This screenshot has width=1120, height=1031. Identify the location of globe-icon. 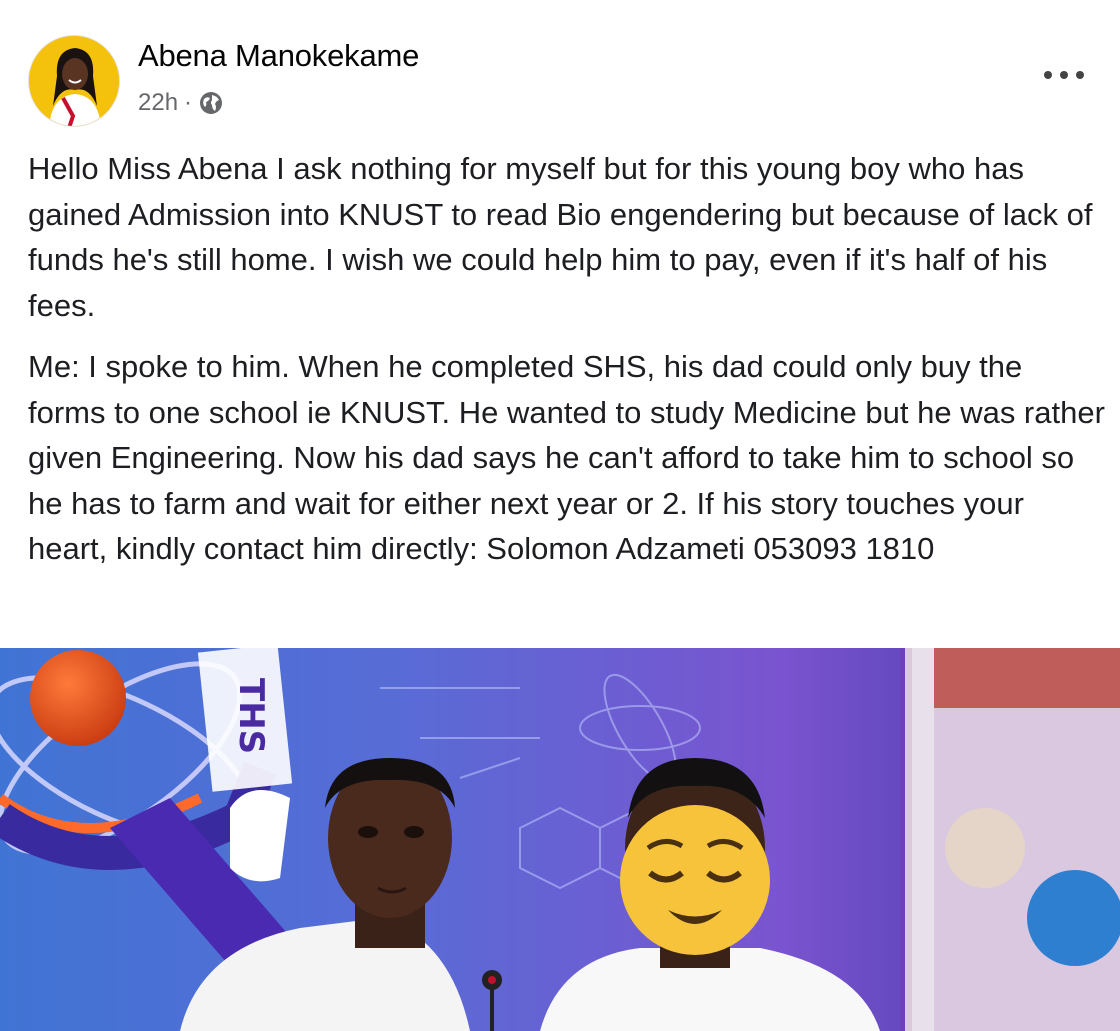
(211, 103).